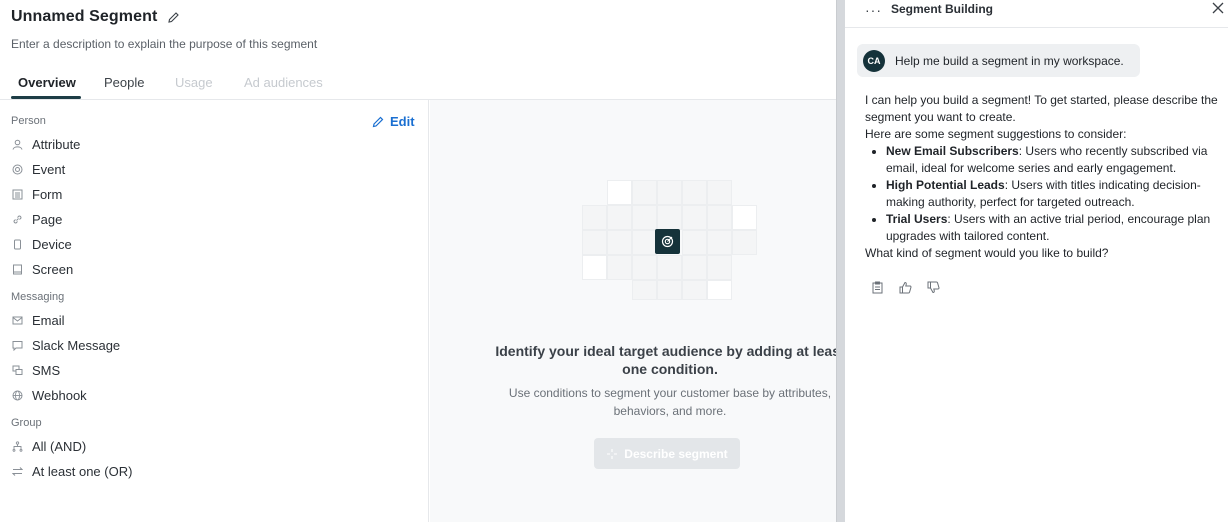 The image size is (1228, 522). Describe the element at coordinates (76, 345) in the screenshot. I see `palette-item-label: Slack Message` at that location.